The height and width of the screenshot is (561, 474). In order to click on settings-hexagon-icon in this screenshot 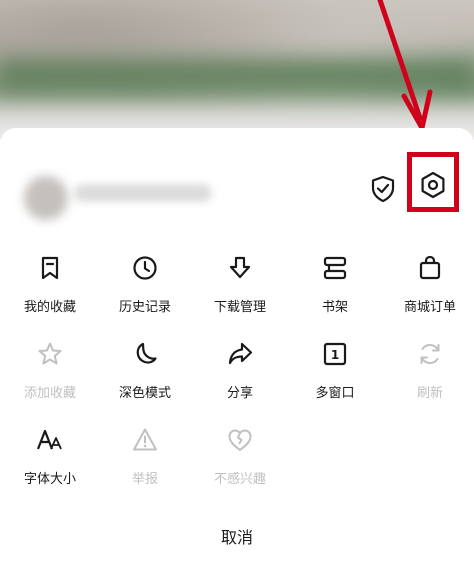, I will do `click(433, 185)`.